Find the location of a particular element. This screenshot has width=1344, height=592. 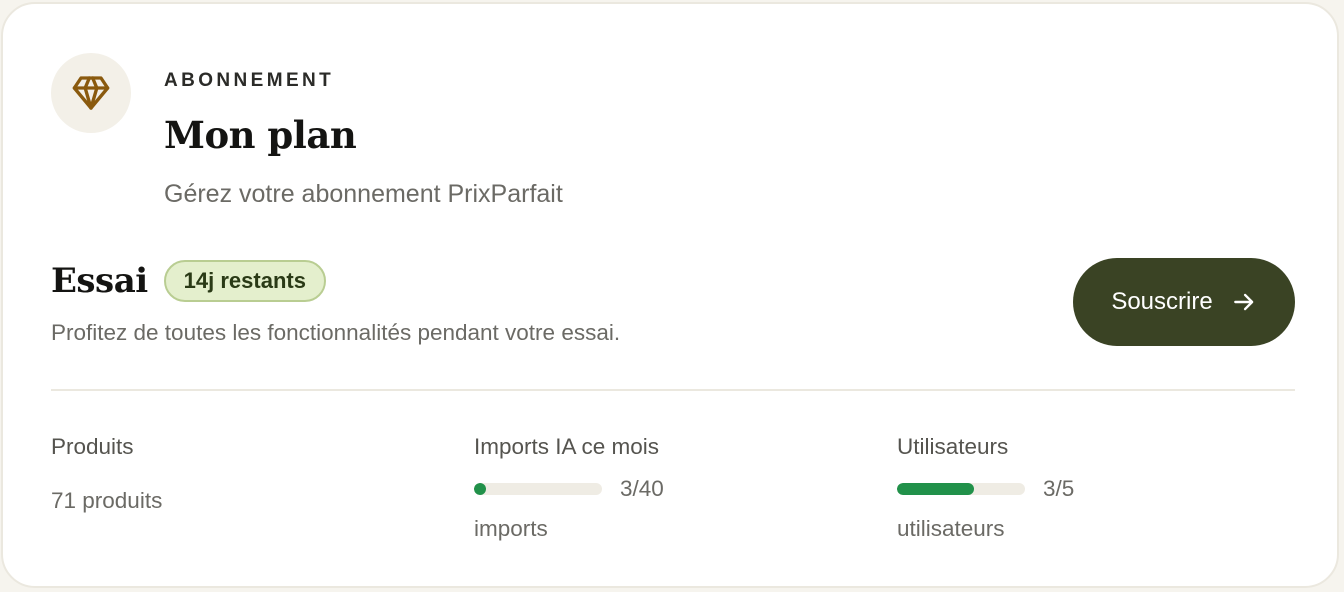

stat-users: Utilisateurs 3/5 utilisateurs is located at coordinates (985, 488).